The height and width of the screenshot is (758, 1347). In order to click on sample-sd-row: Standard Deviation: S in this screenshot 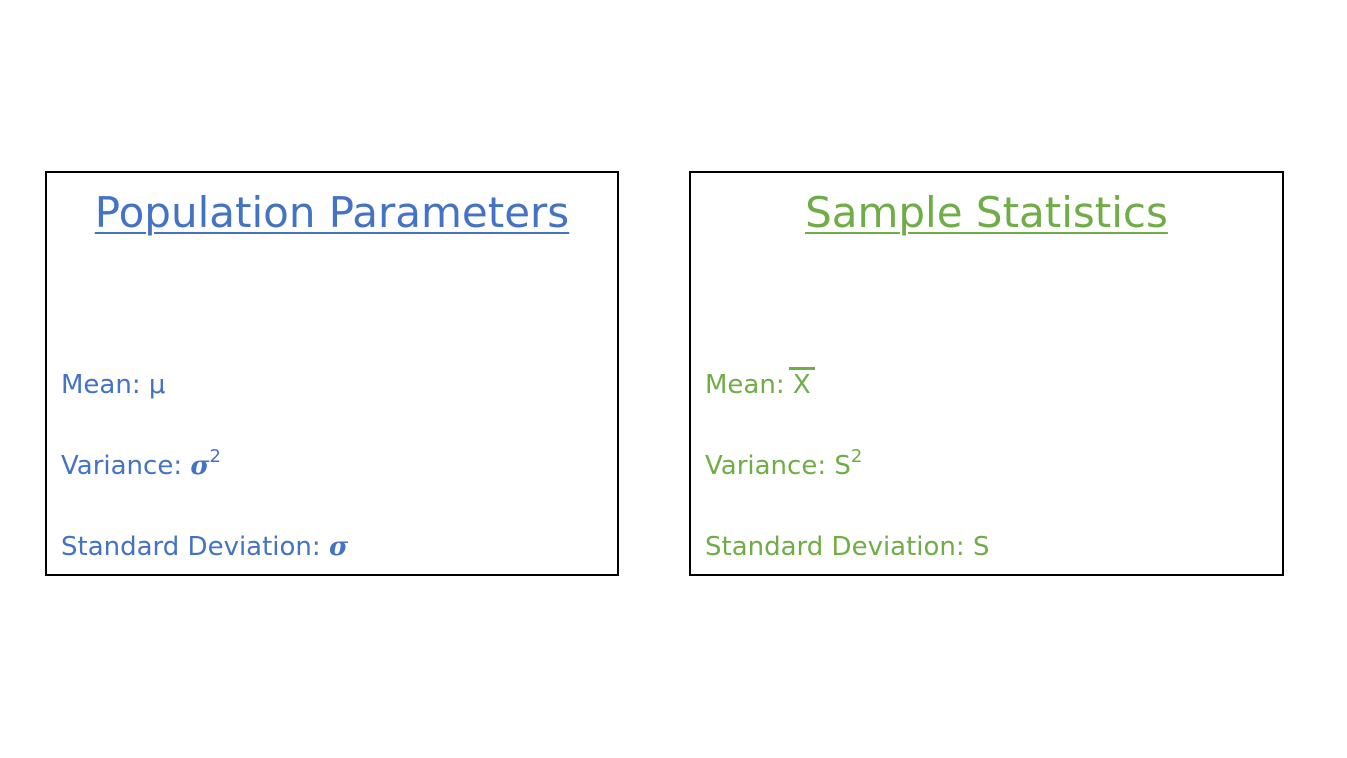, I will do `click(847, 547)`.